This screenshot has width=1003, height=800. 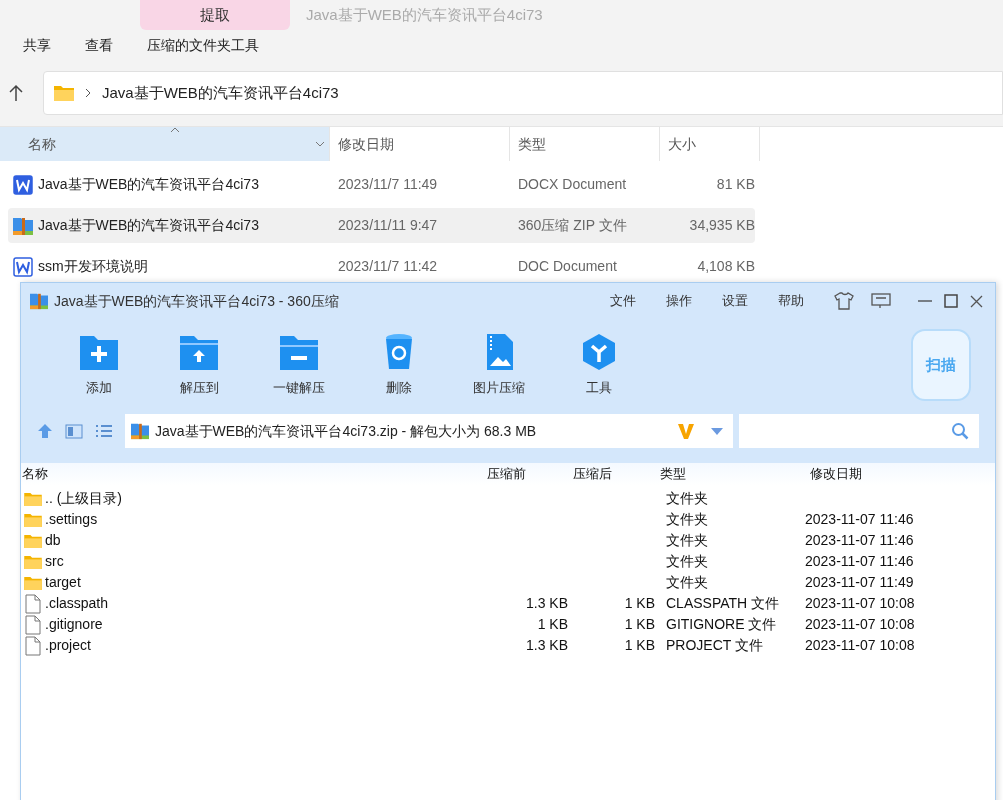 I want to click on toolbar-button: 图片压缩, so click(x=499, y=365).